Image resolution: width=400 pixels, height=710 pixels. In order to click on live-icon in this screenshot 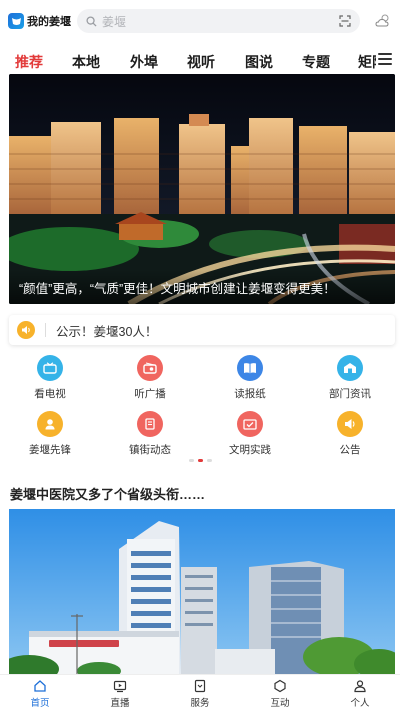, I will do `click(120, 686)`.